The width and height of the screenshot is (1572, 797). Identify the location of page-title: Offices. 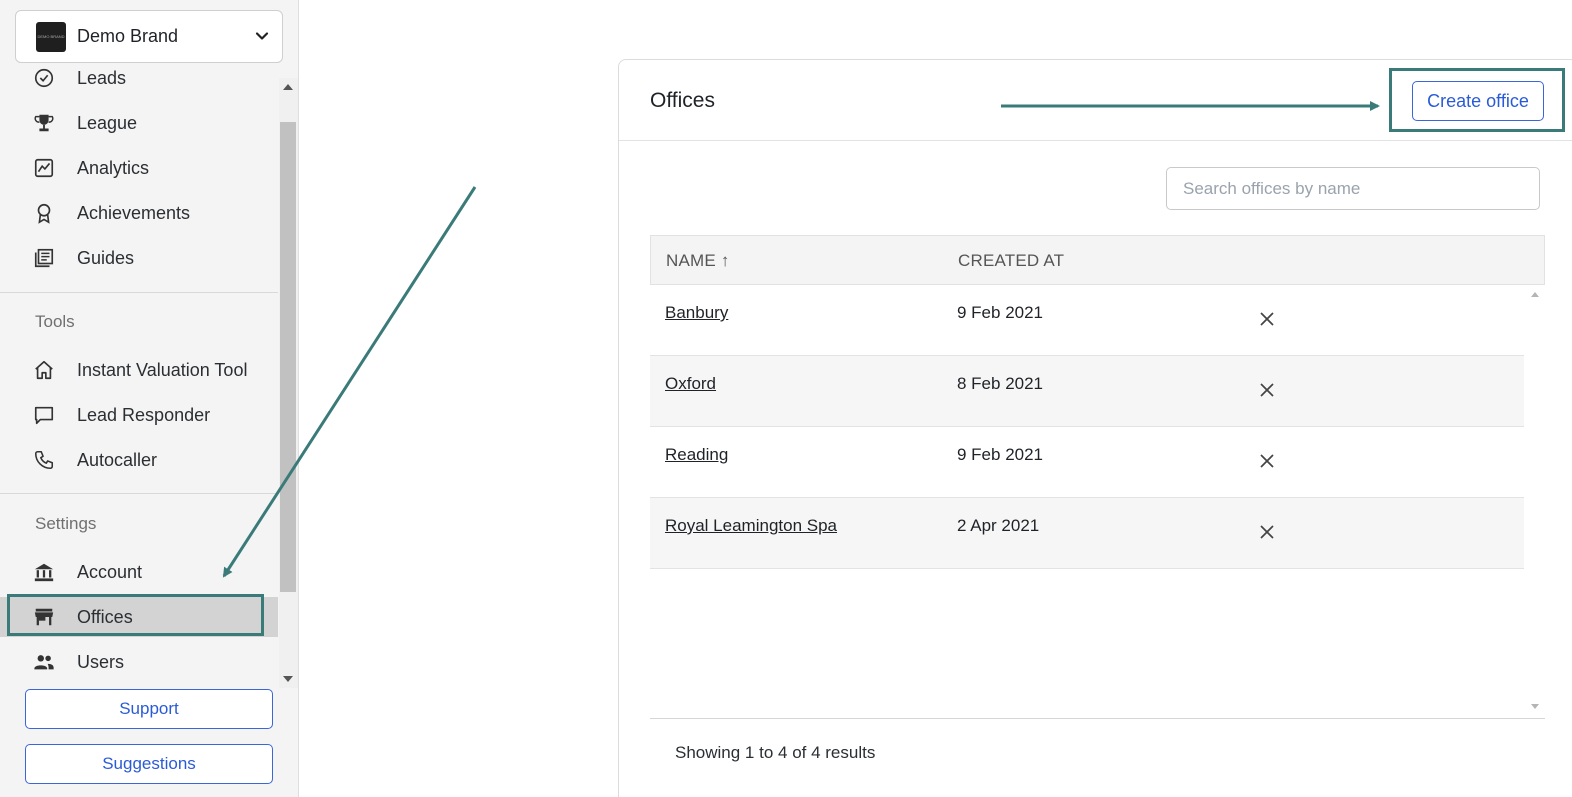
(682, 100).